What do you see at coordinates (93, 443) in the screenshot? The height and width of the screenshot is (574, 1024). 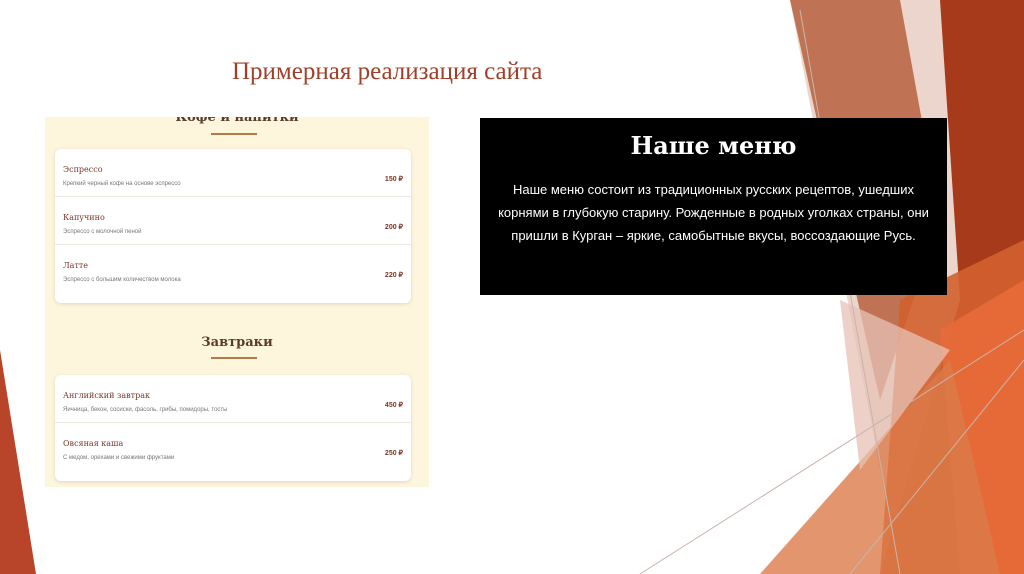 I see `item-name: Овсяная каша` at bounding box center [93, 443].